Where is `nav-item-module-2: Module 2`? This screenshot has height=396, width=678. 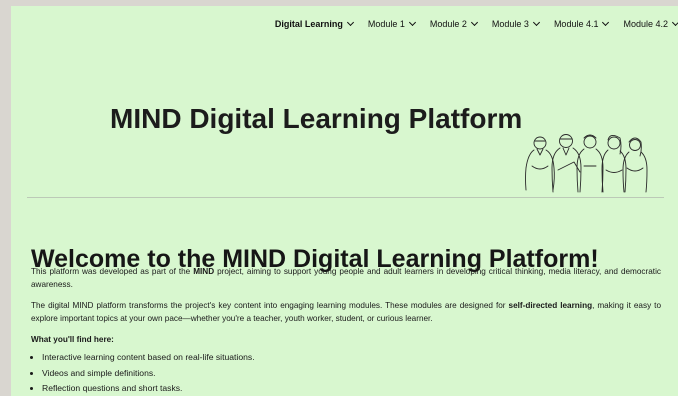 nav-item-module-2: Module 2 is located at coordinates (453, 23).